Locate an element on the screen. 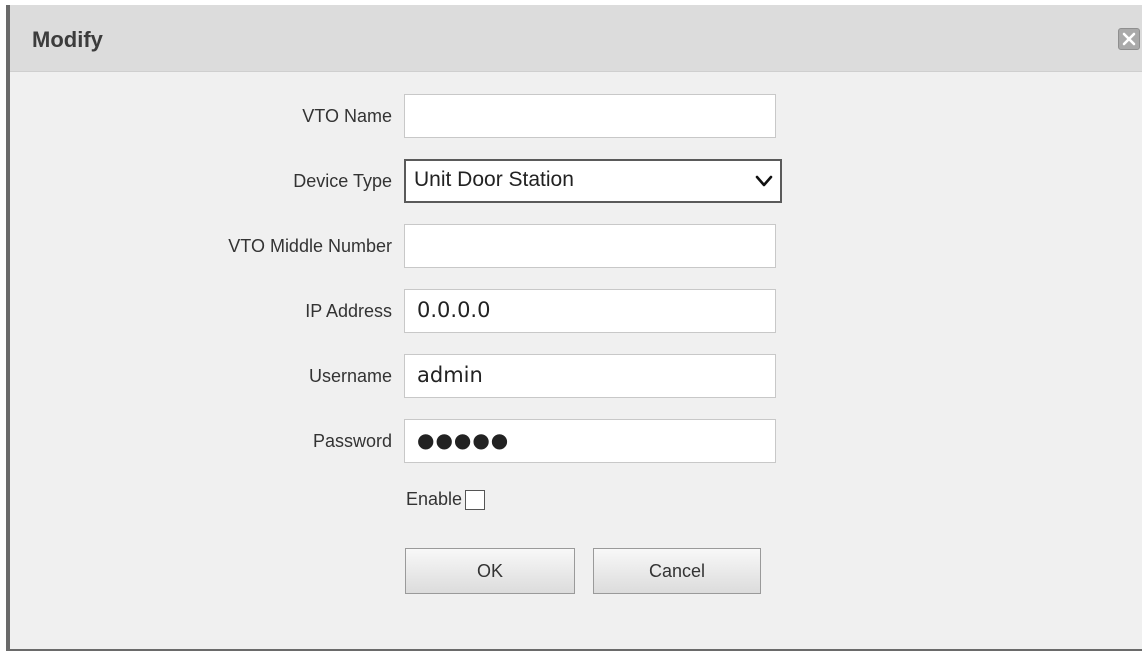  vto-middle-number-label: VTO Middle Number is located at coordinates (310, 246).